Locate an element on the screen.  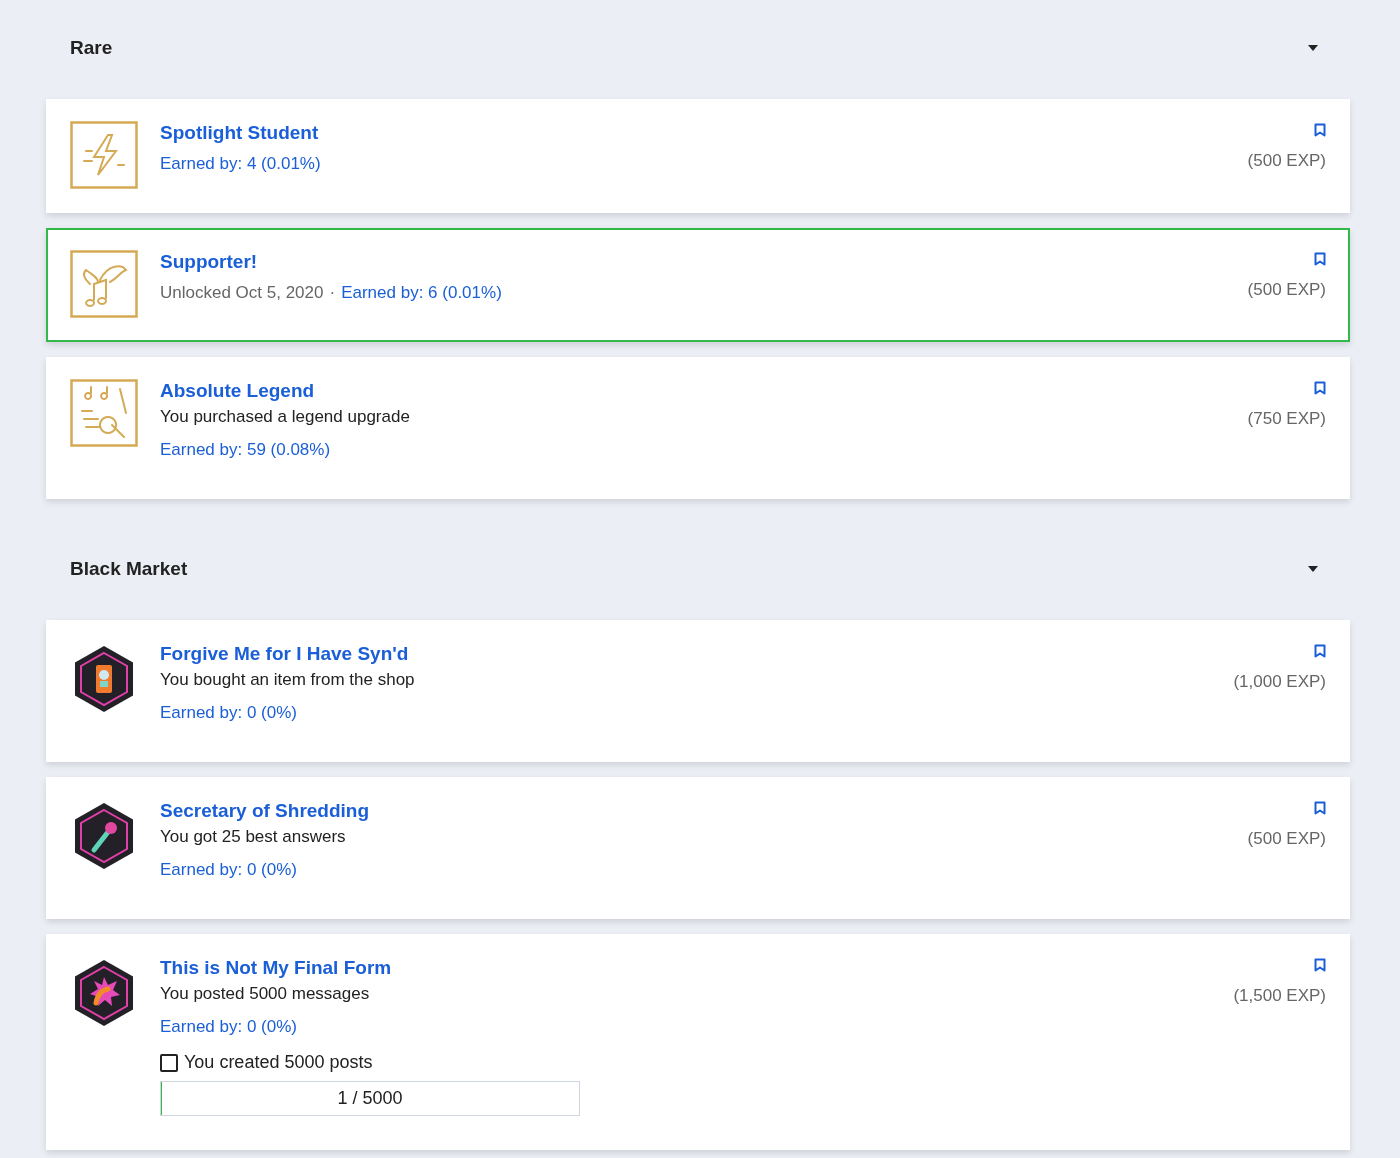
section-title: Rare is located at coordinates (91, 48).